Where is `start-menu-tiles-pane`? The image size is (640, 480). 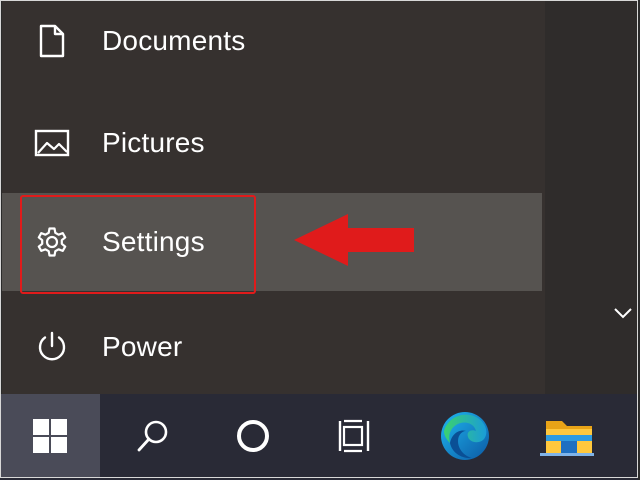
start-menu-tiles-pane is located at coordinates (591, 197).